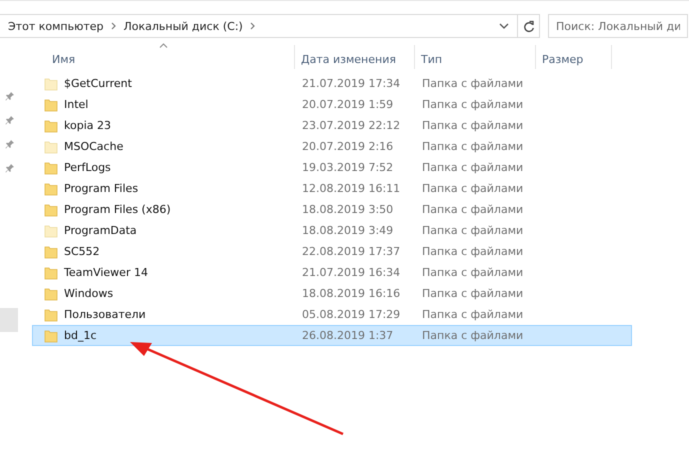 This screenshot has height=460, width=689. Describe the element at coordinates (475, 57) in the screenshot. I see `column-header: Тип` at that location.